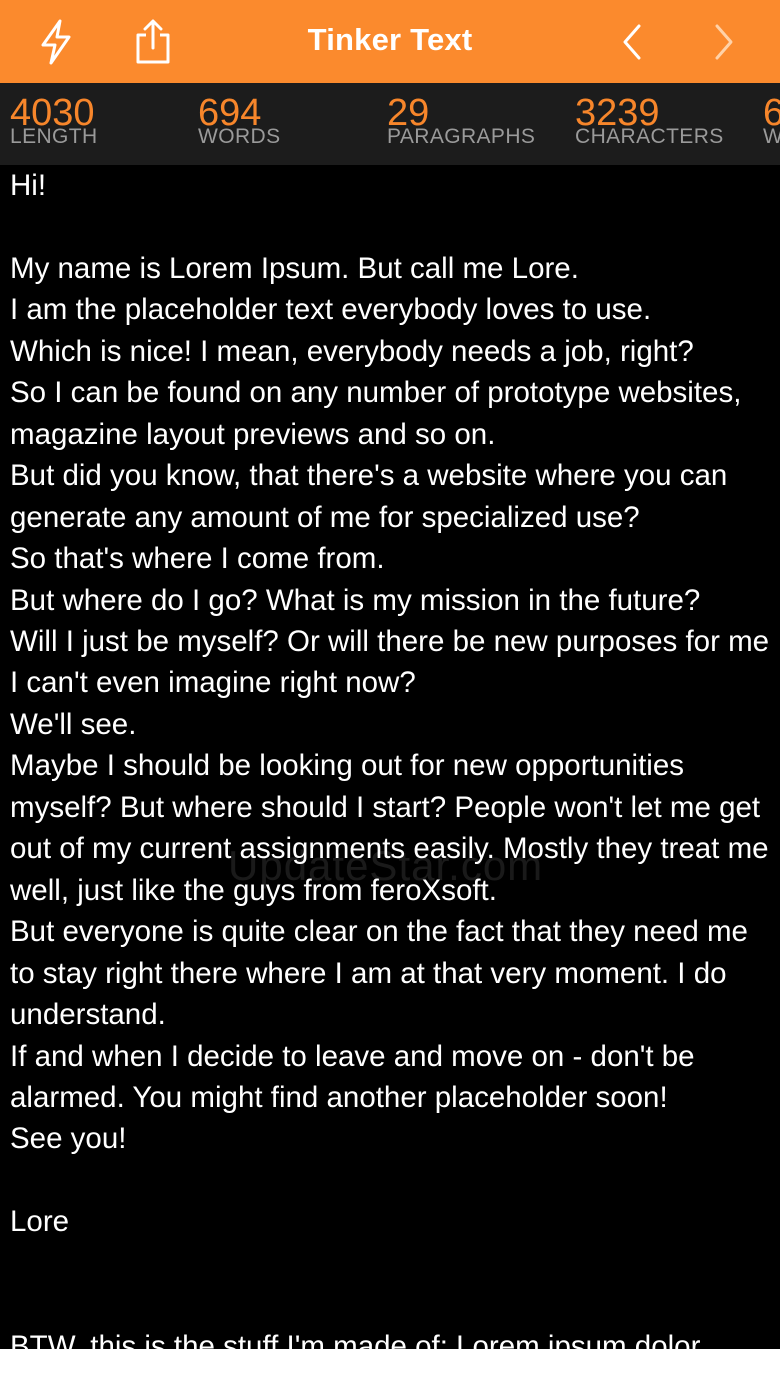 The image size is (780, 1387). What do you see at coordinates (771, 136) in the screenshot?
I see `stat-label: W` at bounding box center [771, 136].